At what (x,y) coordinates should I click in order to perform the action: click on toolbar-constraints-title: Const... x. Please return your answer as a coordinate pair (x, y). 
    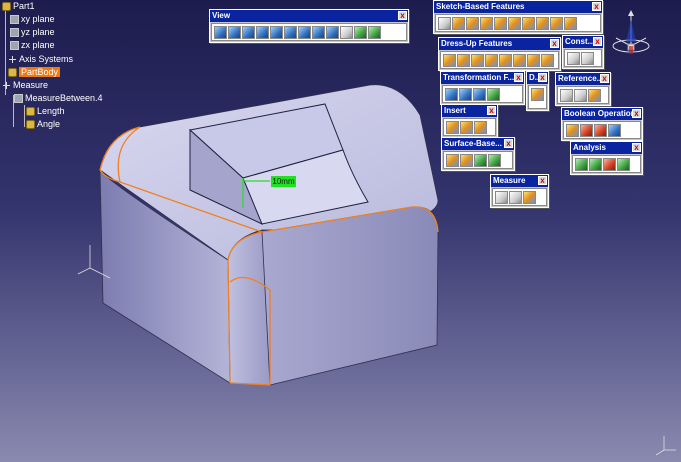
    Looking at the image, I should click on (583, 42).